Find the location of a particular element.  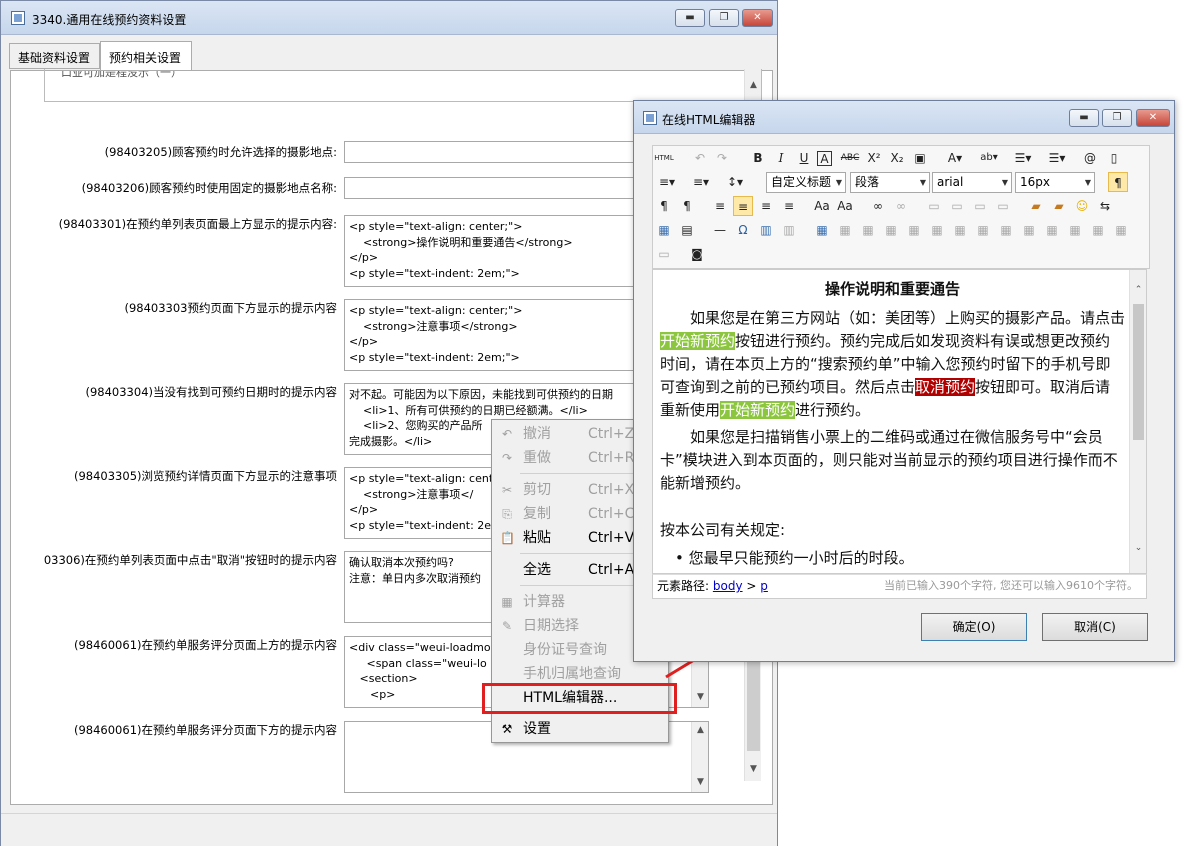

multi-image-icon: ▰ is located at coordinates (1059, 206).